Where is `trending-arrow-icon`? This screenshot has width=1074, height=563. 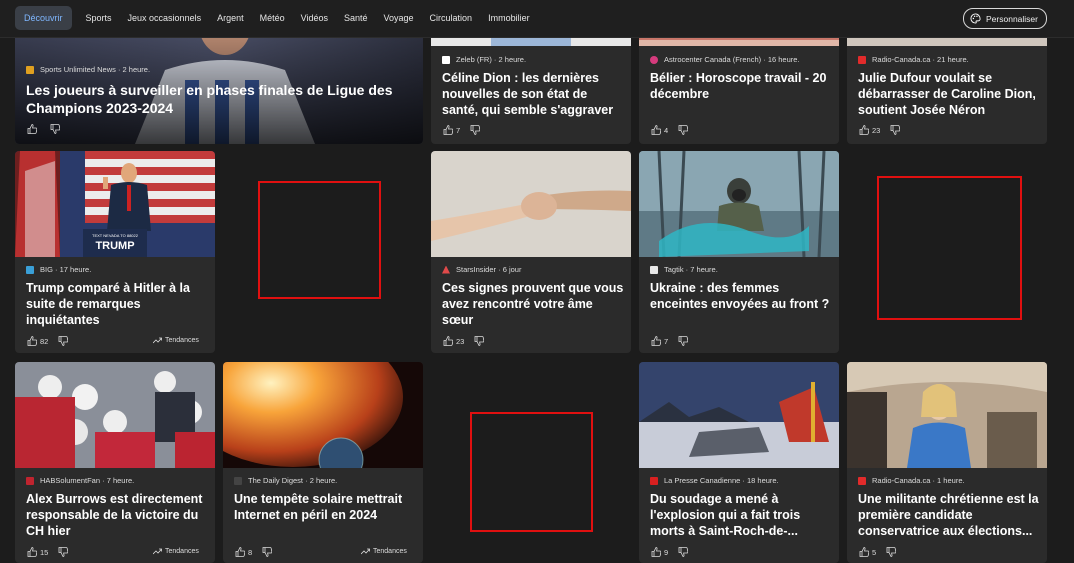
trending-arrow-icon is located at coordinates (157, 340).